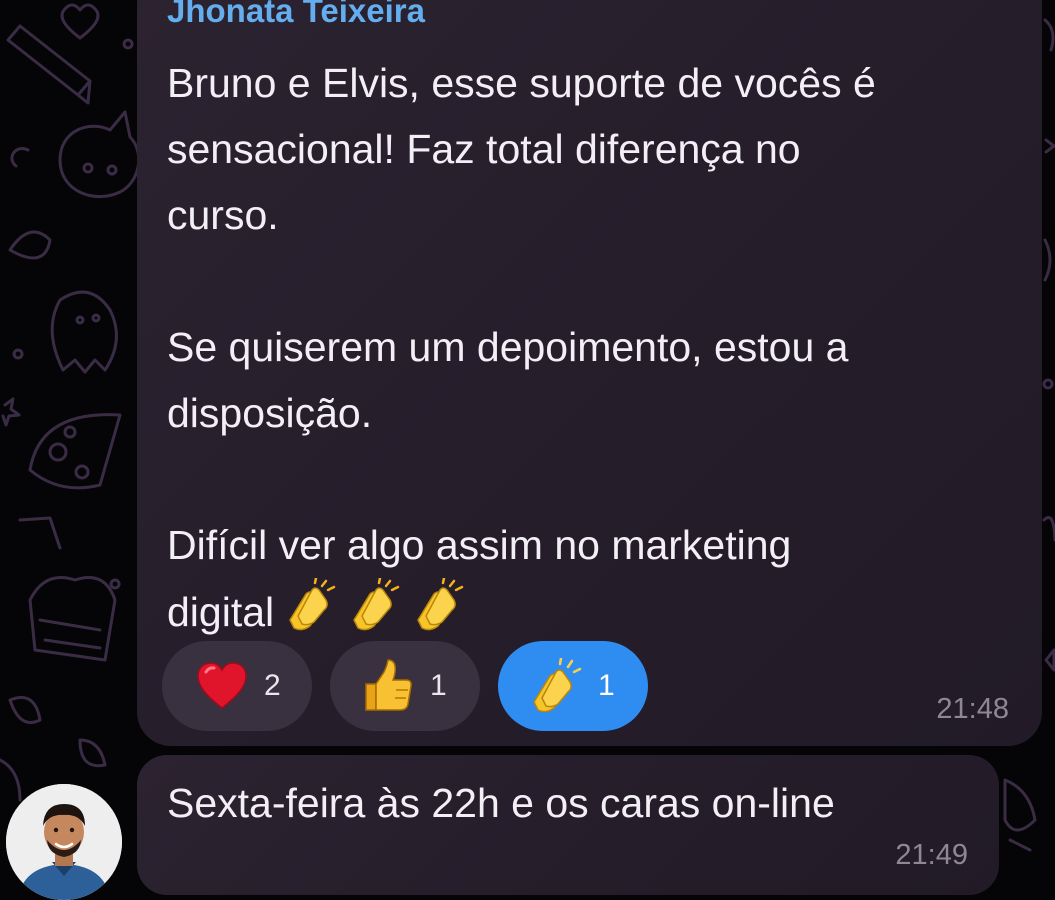  I want to click on message-line: Bruno e Elvis, esse suporte de vocês é, so click(521, 83).